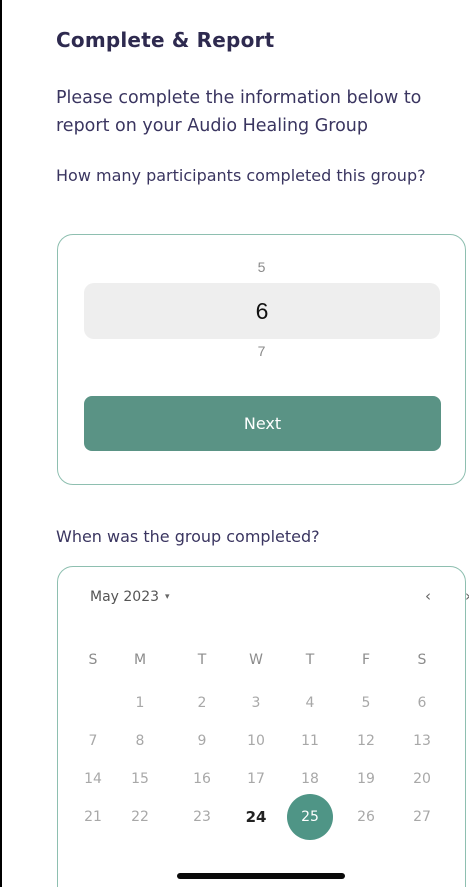  Describe the element at coordinates (256, 779) in the screenshot. I see `calendar-day: 17` at that location.